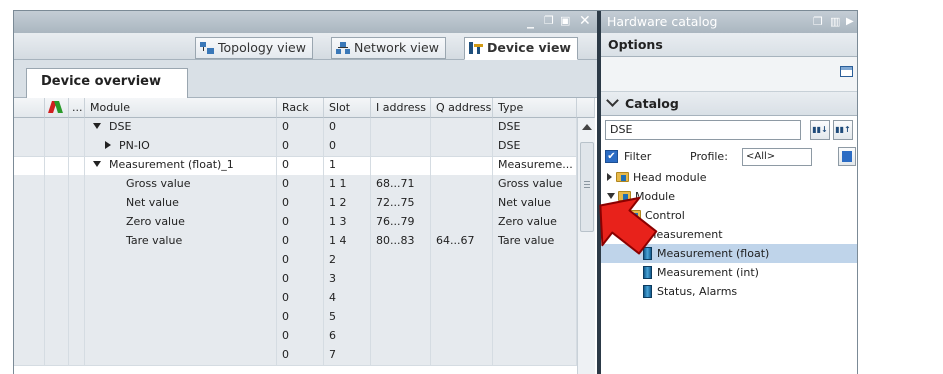 The width and height of the screenshot is (943, 374). I want to click on collapsed-arrow-icon, so click(108, 145).